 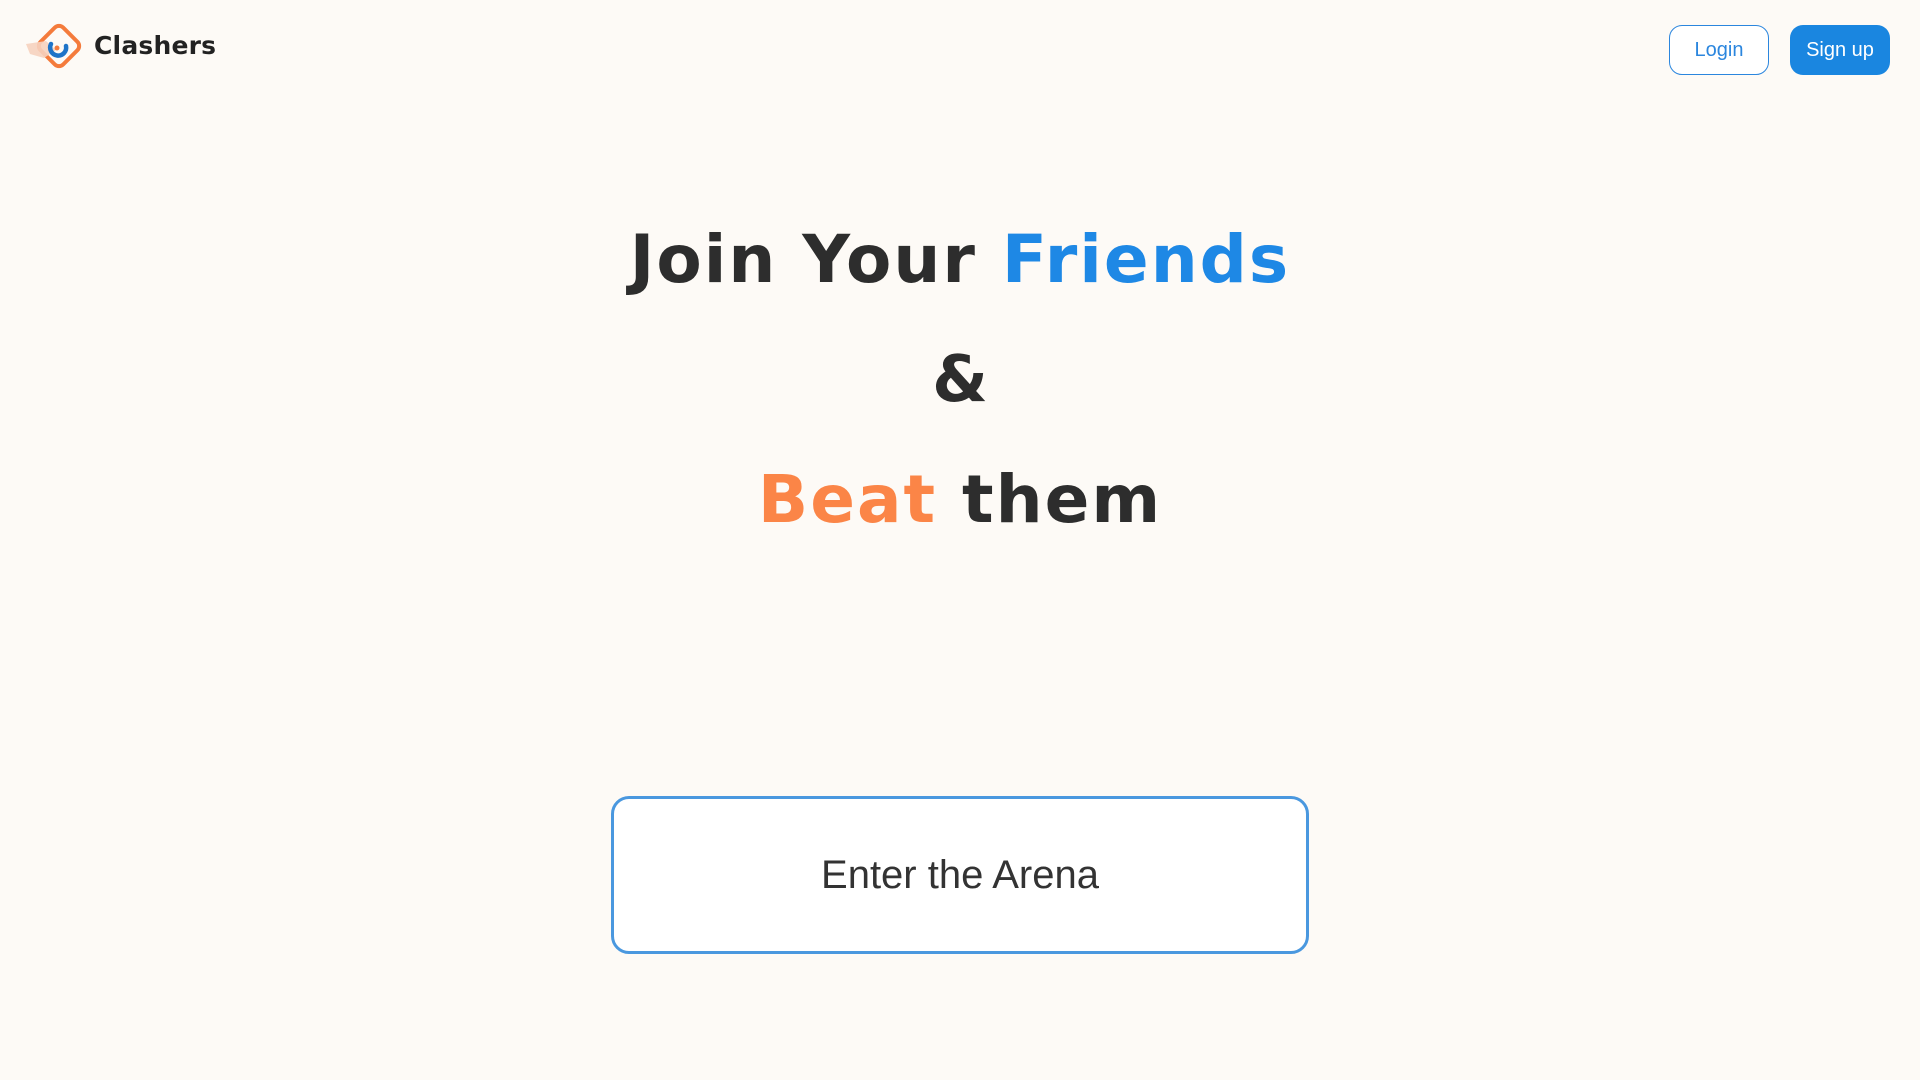 I want to click on login-button: Login, so click(x=1719, y=50).